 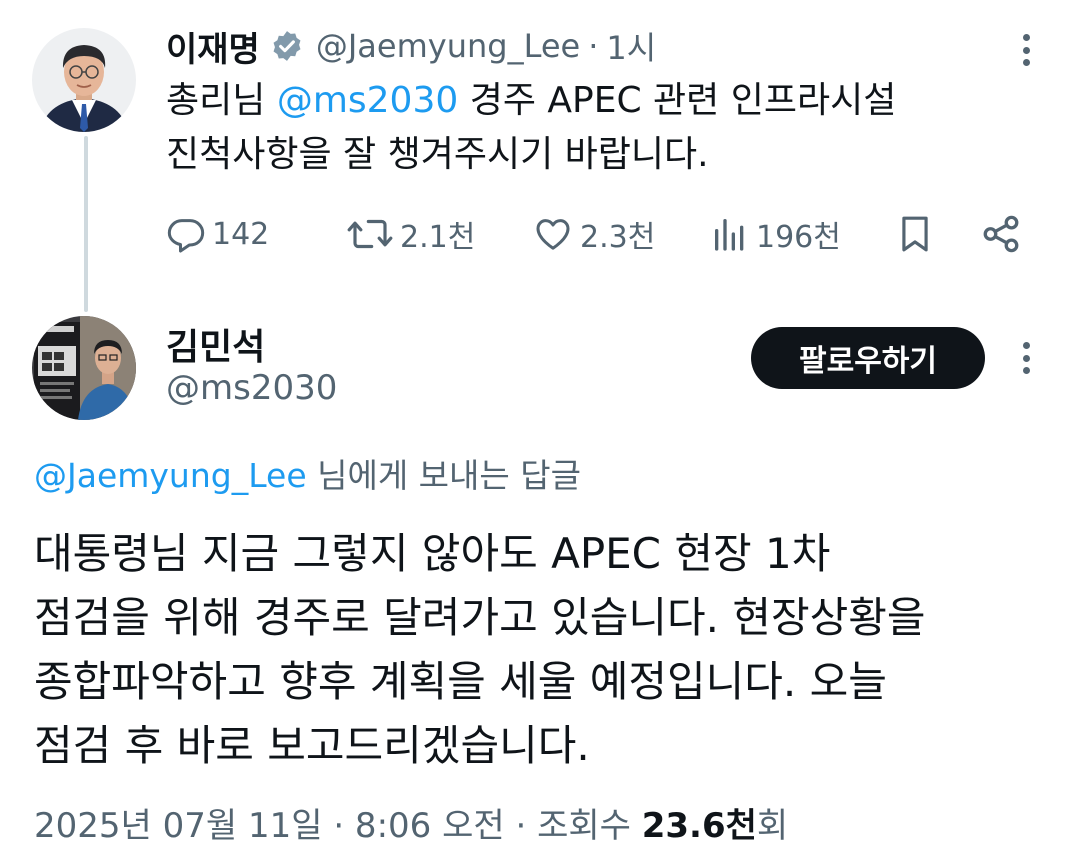 I want to click on tweet1-header: 이재명 @Jaemyung_Lee · 1시, so click(x=411, y=46).